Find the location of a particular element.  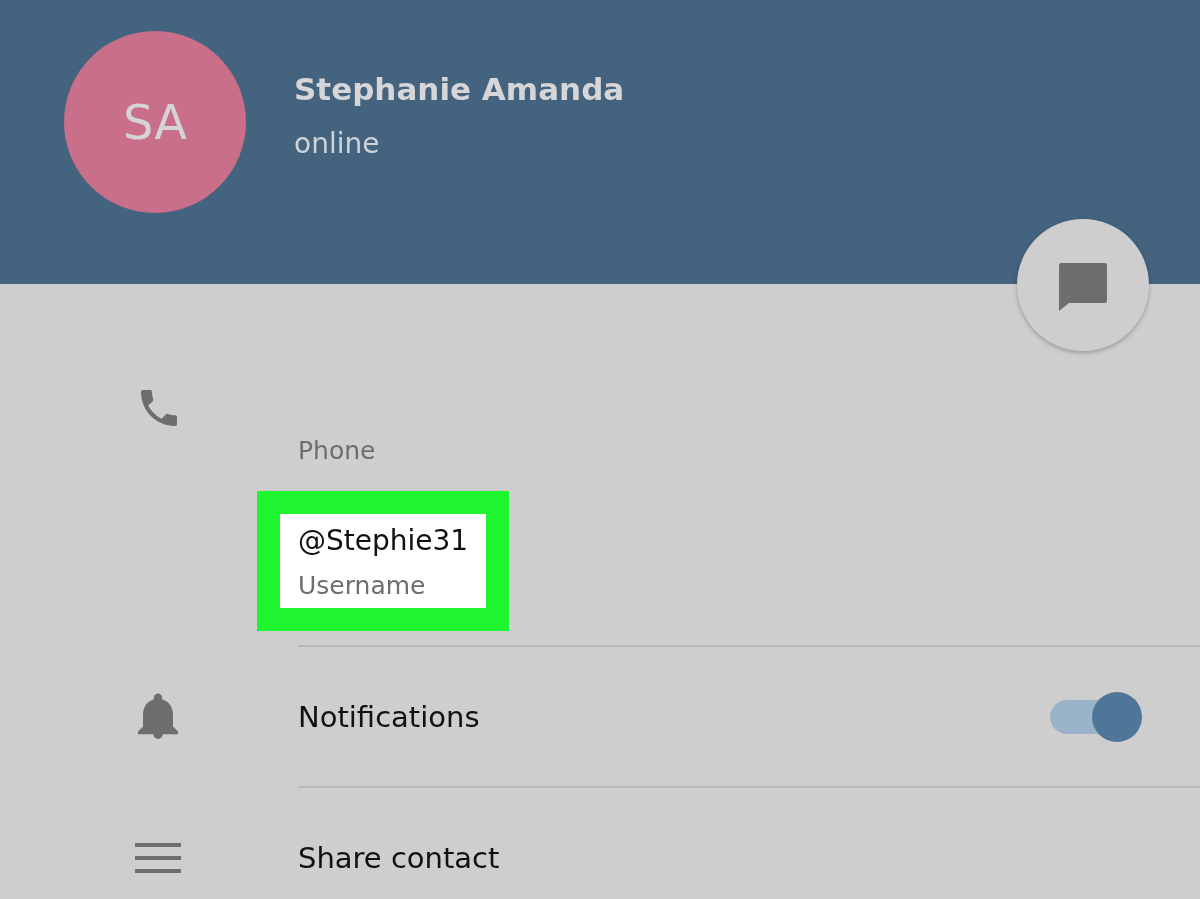

field-label: Phone is located at coordinates (337, 450).